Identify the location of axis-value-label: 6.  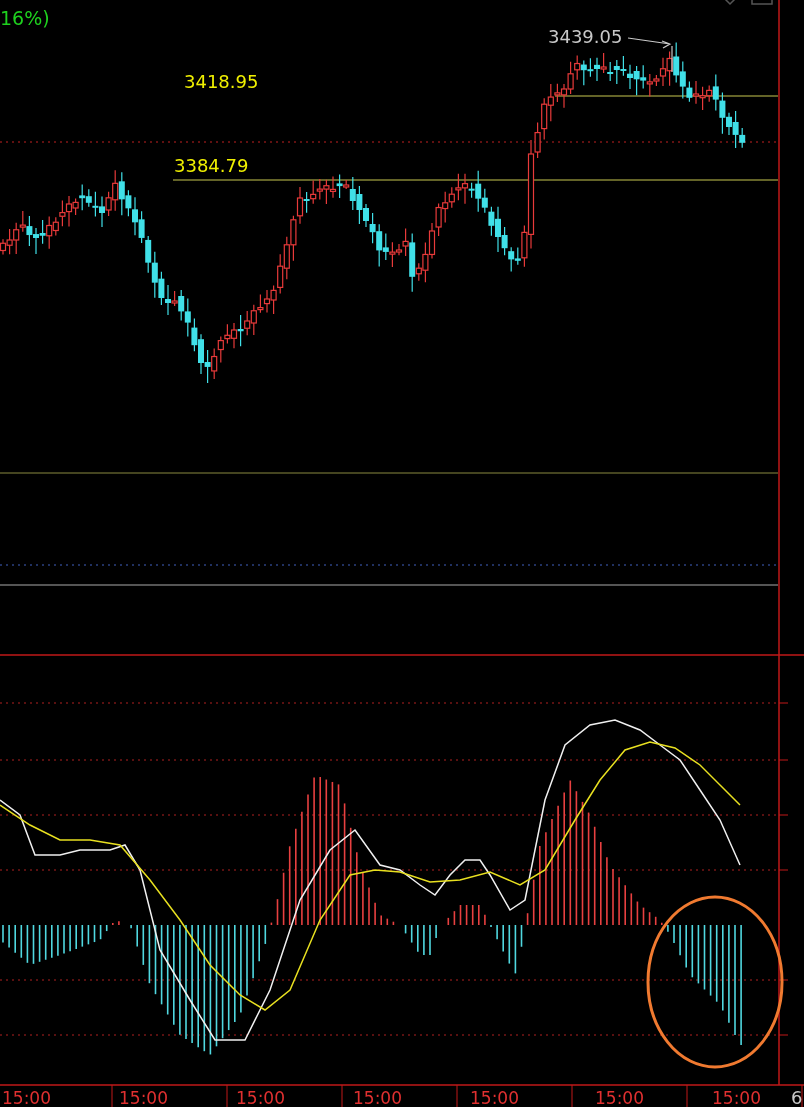
(797, 1097).